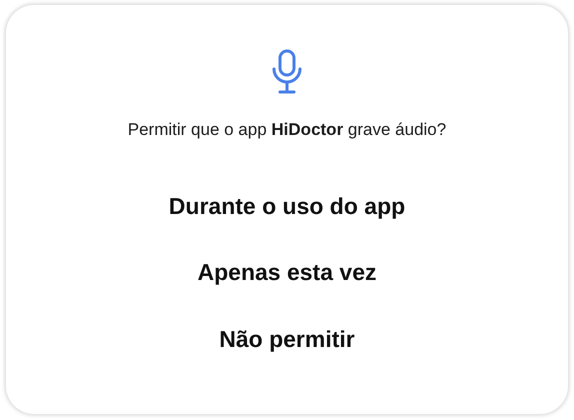 This screenshot has width=574, height=420. Describe the element at coordinates (287, 340) in the screenshot. I see `option-button: Não permitir` at that location.